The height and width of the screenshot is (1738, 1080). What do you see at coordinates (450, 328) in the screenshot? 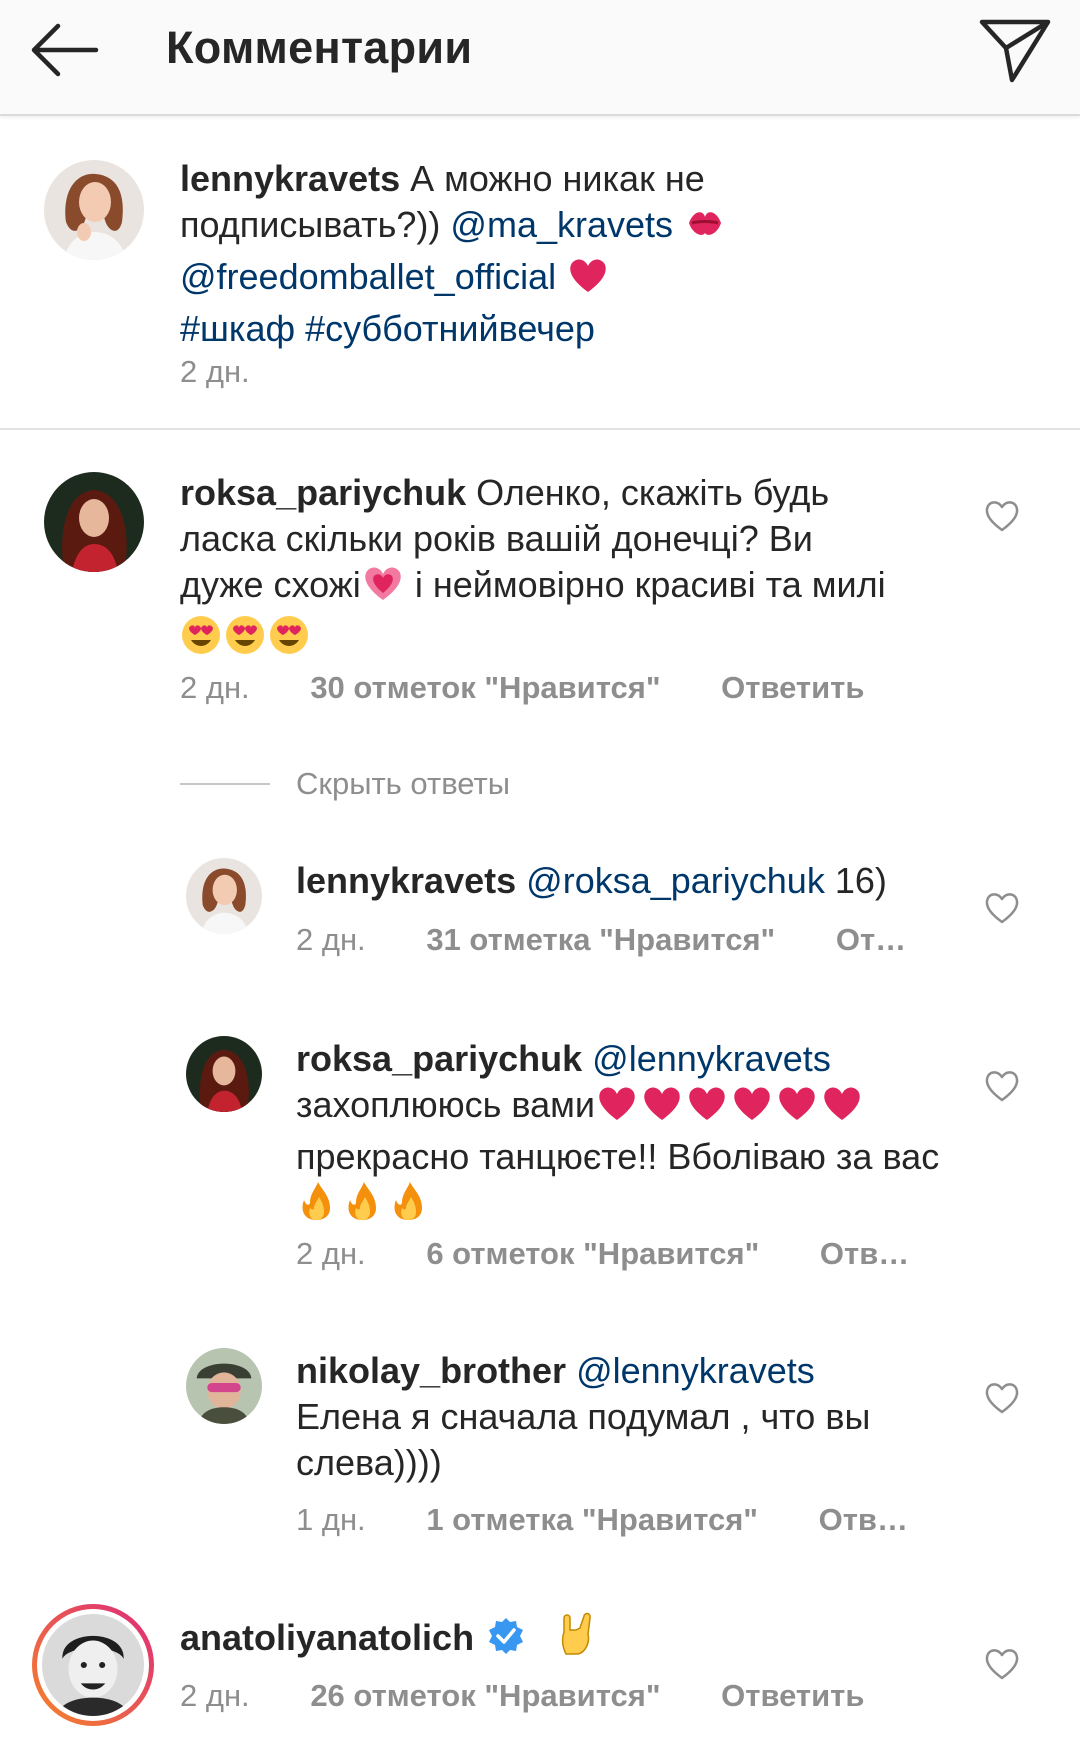
I see `hashtag-link: #субботнийвечер` at bounding box center [450, 328].